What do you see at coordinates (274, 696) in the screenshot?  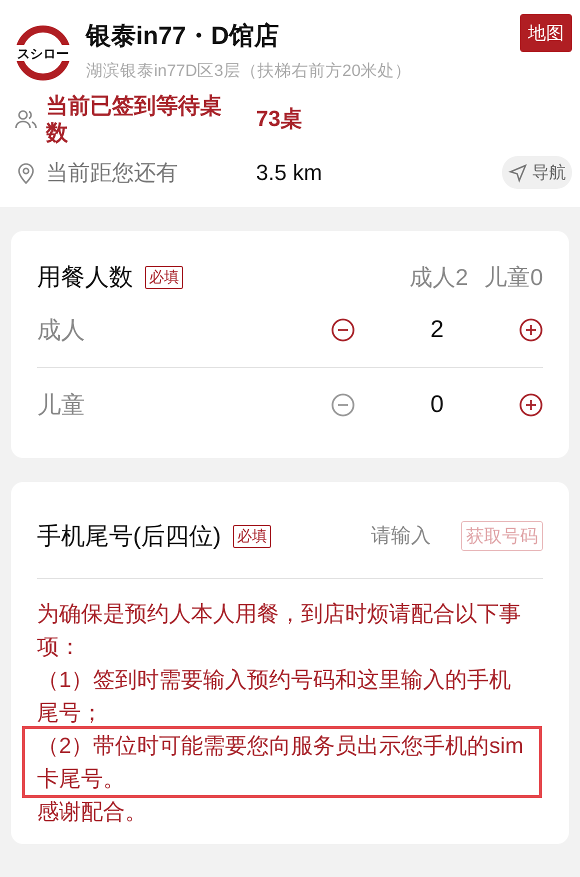 I see `notice-text: （1）签到时需要输入预约号码和这里输入的手机尾号；` at bounding box center [274, 696].